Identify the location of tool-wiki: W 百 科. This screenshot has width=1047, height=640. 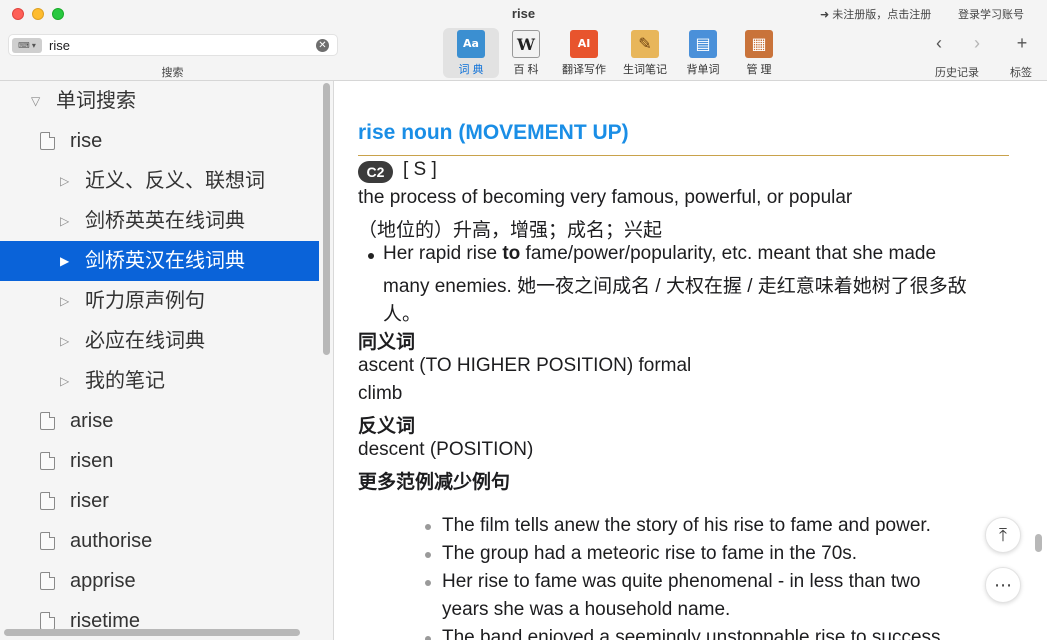
(526, 53).